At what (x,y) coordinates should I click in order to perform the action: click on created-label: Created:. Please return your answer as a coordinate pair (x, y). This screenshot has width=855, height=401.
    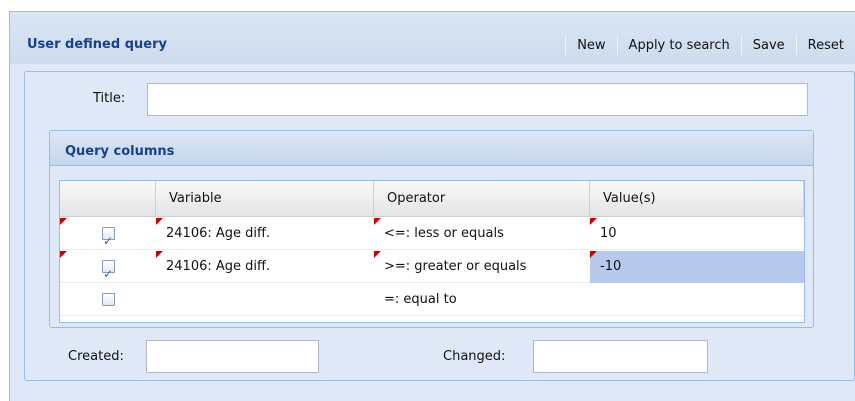
    Looking at the image, I should click on (96, 356).